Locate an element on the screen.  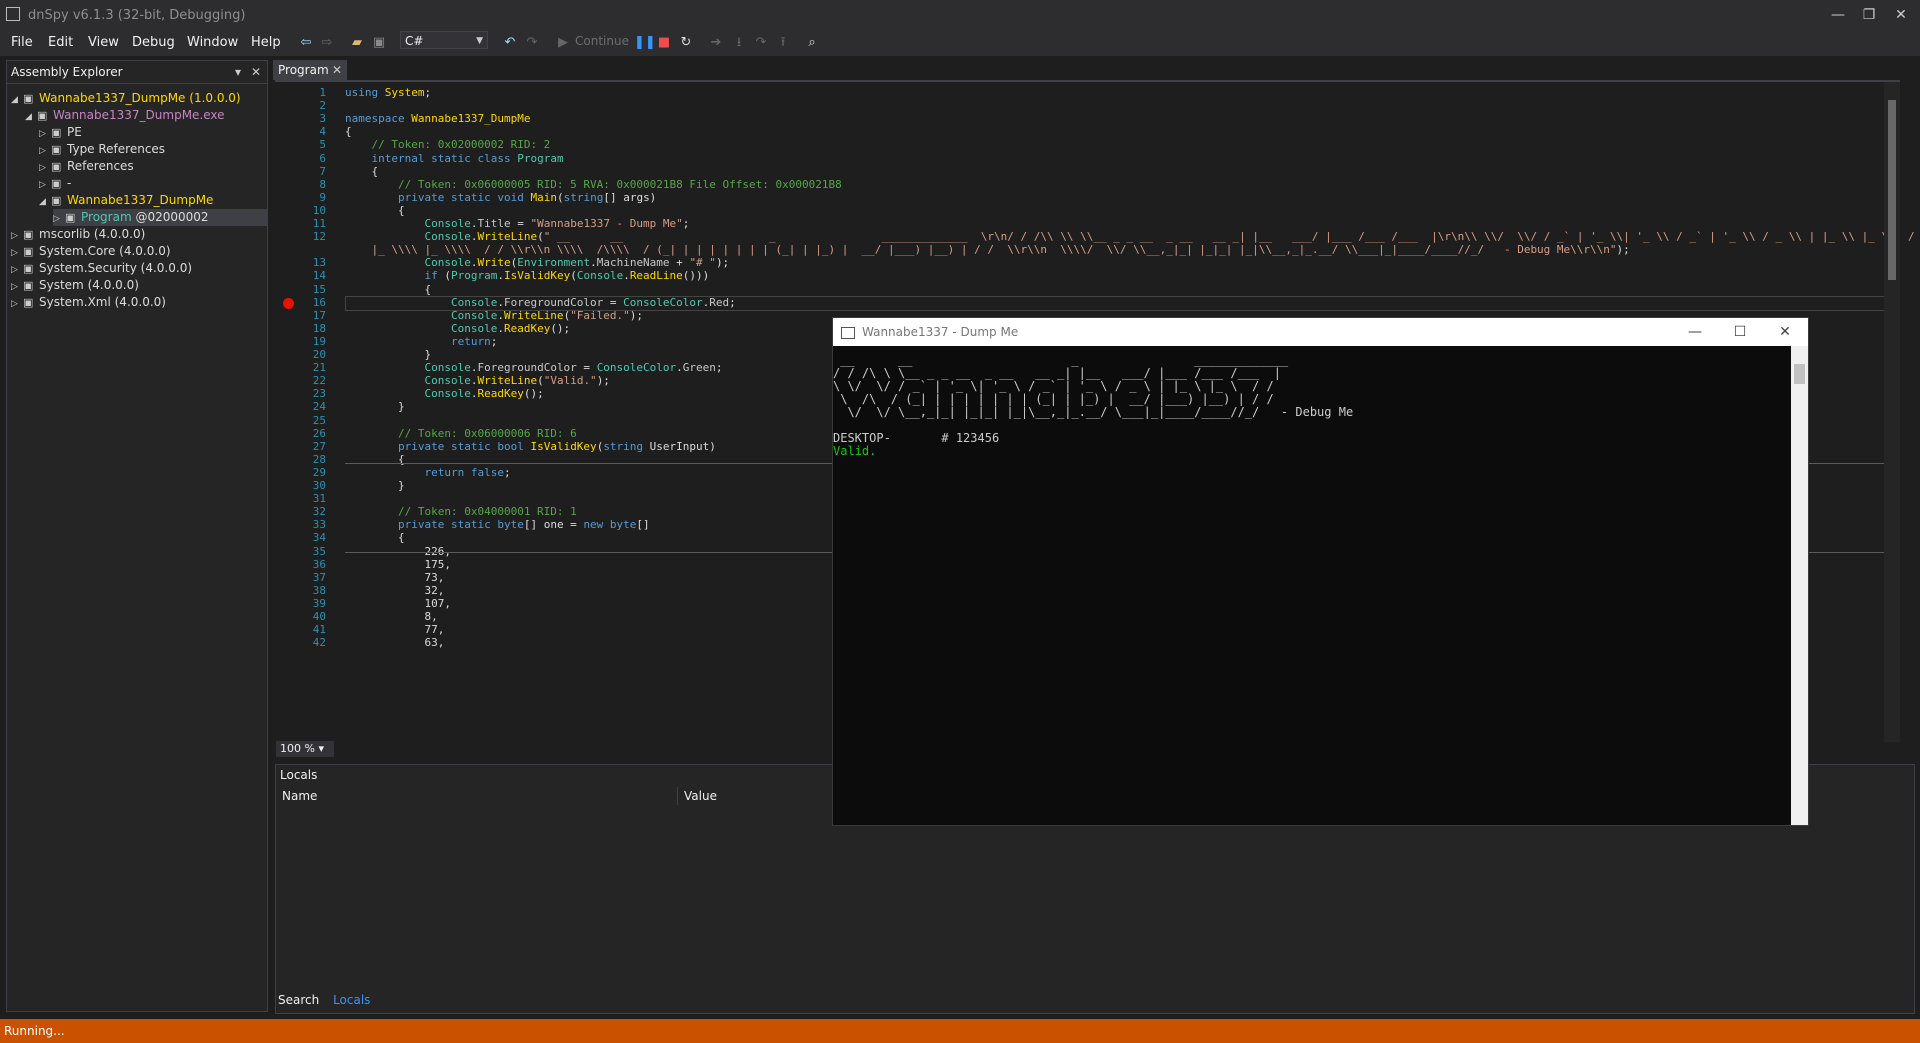
line-number: 42 is located at coordinates (319, 643).